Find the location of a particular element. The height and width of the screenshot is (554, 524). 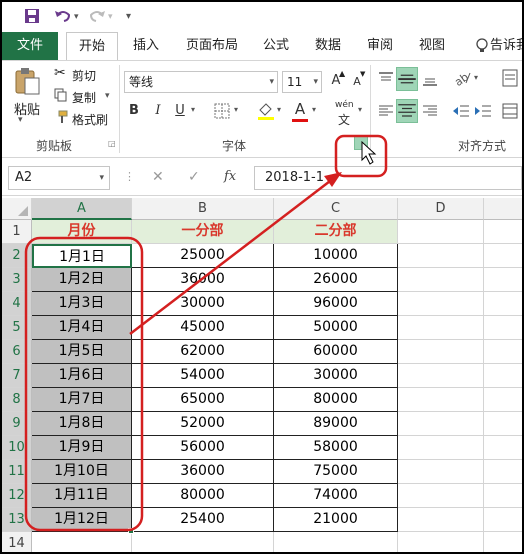

annotation-arrow-line is located at coordinates (232, 256).